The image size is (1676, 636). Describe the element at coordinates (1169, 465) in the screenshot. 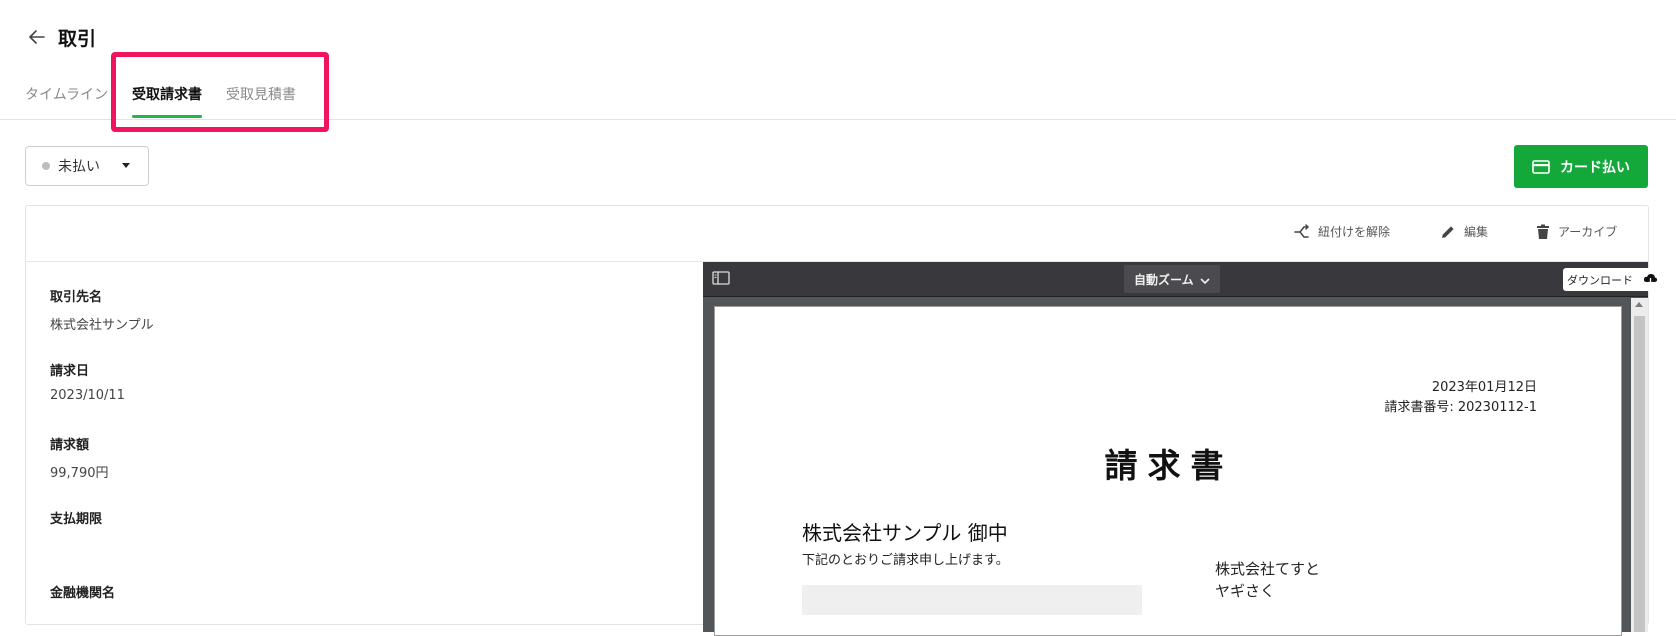

I see `doc-title: 請求書` at that location.